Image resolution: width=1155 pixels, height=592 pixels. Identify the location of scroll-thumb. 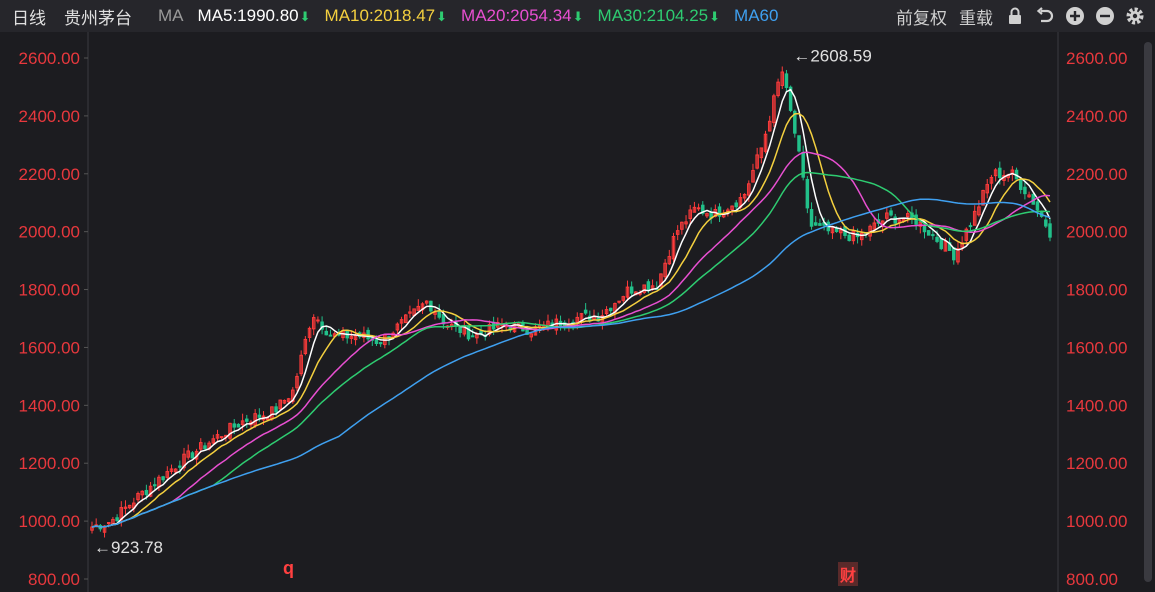
(1148, 312).